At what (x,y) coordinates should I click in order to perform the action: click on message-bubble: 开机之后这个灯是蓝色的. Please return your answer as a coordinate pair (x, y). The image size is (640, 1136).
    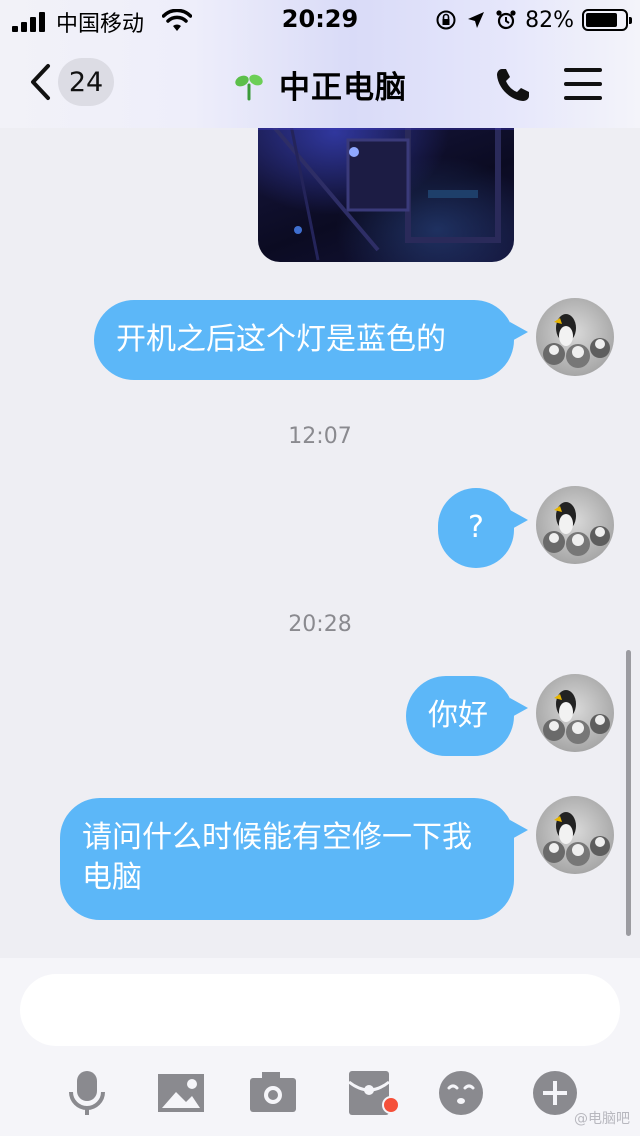
    Looking at the image, I should click on (311, 340).